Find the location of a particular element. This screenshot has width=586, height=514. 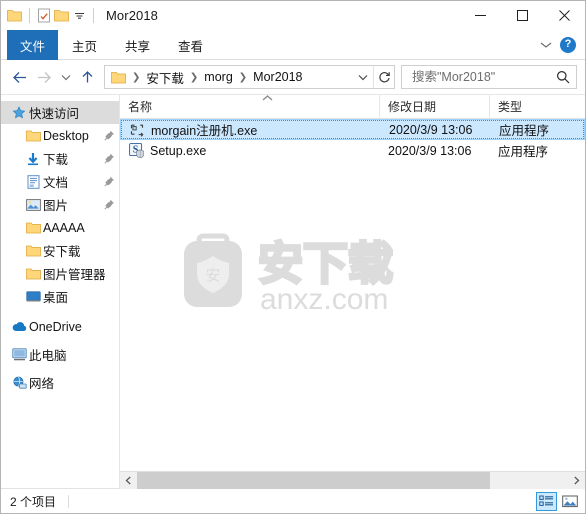

watermark-anxz: 安 安下载 anxz.com is located at coordinates (300, 271).